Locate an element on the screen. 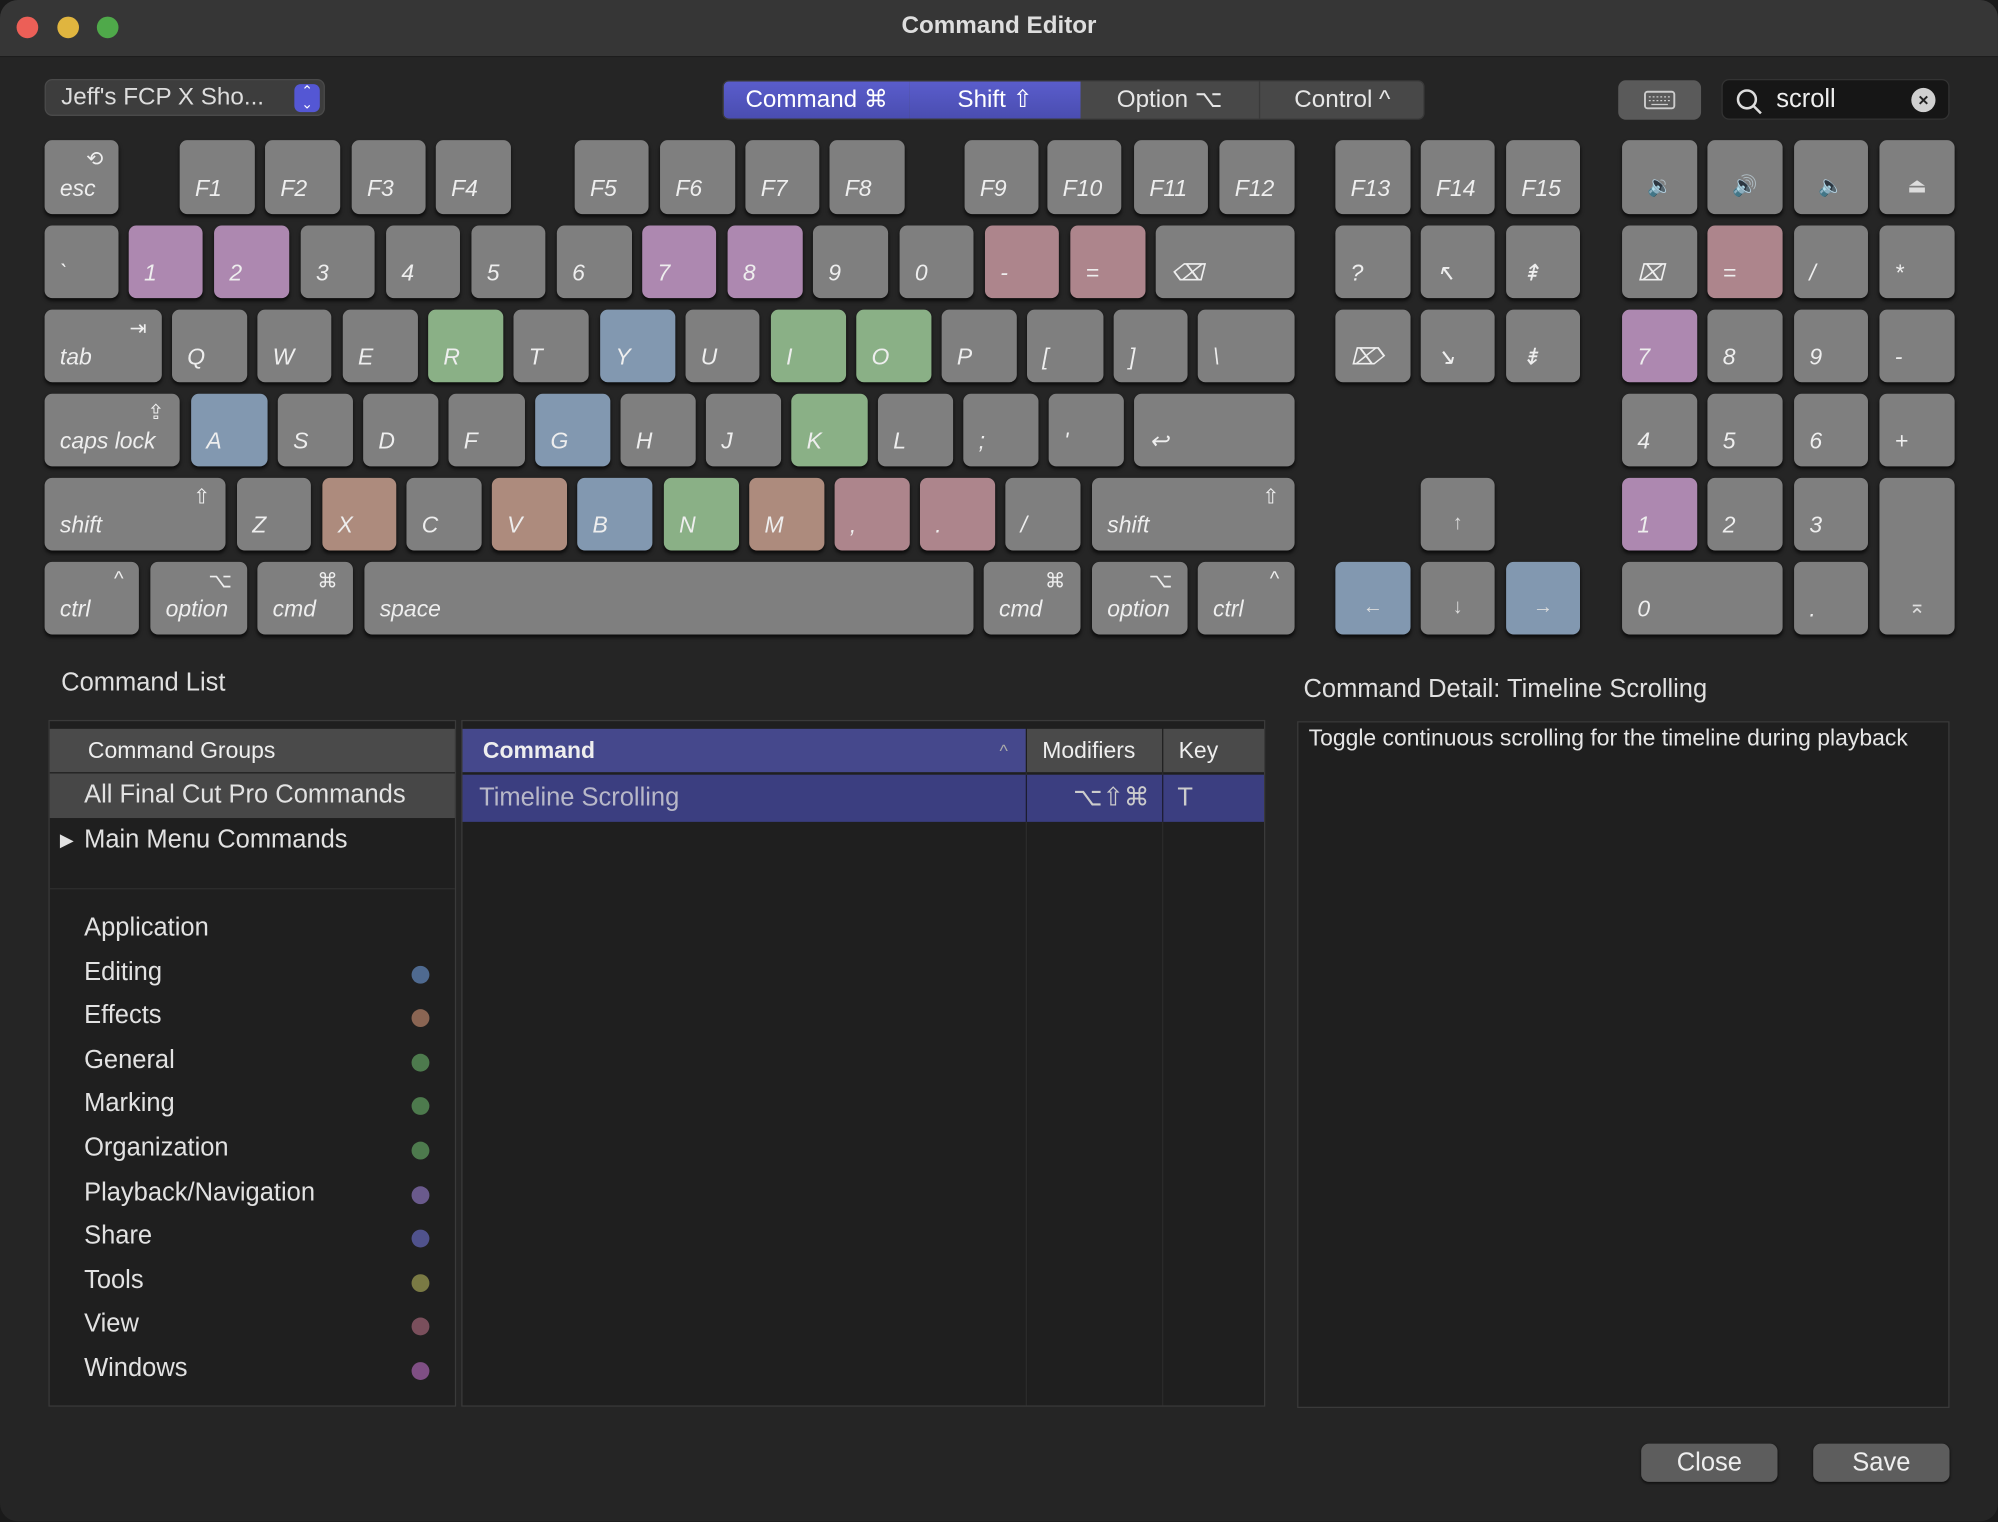 Image resolution: width=1998 pixels, height=1522 pixels. key: ⇟ is located at coordinates (1543, 346).